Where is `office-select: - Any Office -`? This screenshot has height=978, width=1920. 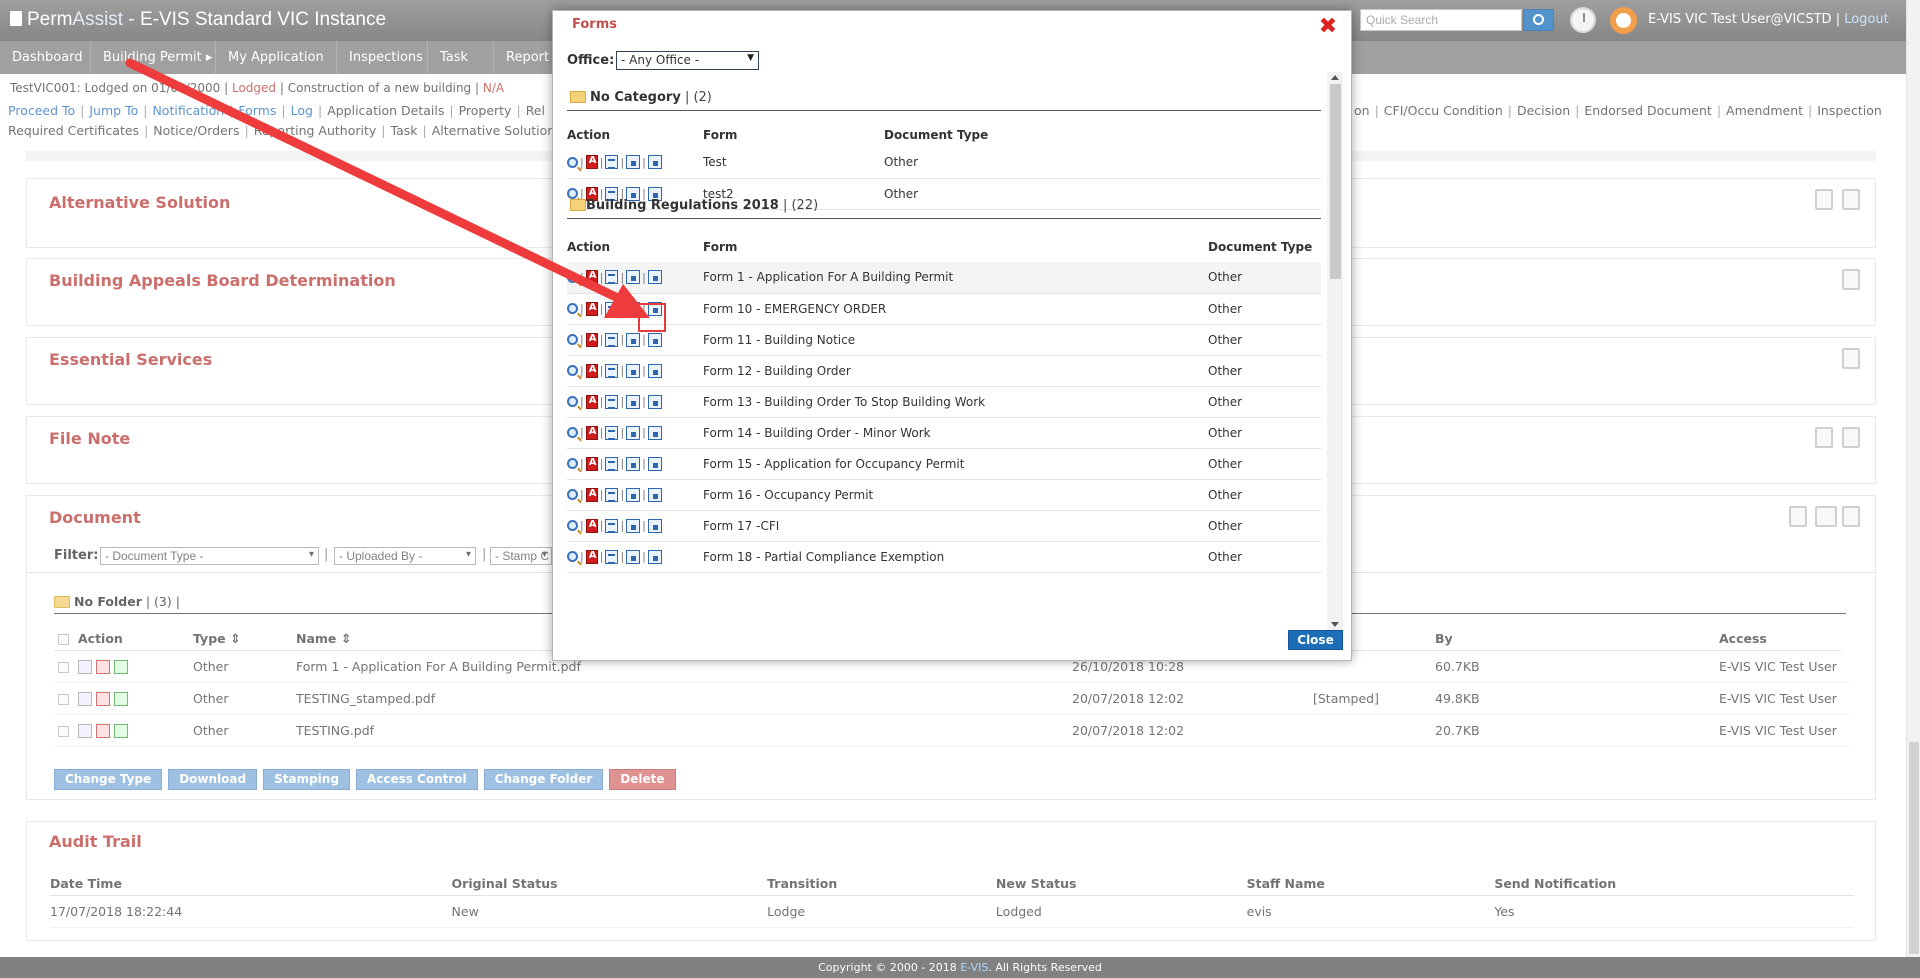
office-select: - Any Office - is located at coordinates (687, 60).